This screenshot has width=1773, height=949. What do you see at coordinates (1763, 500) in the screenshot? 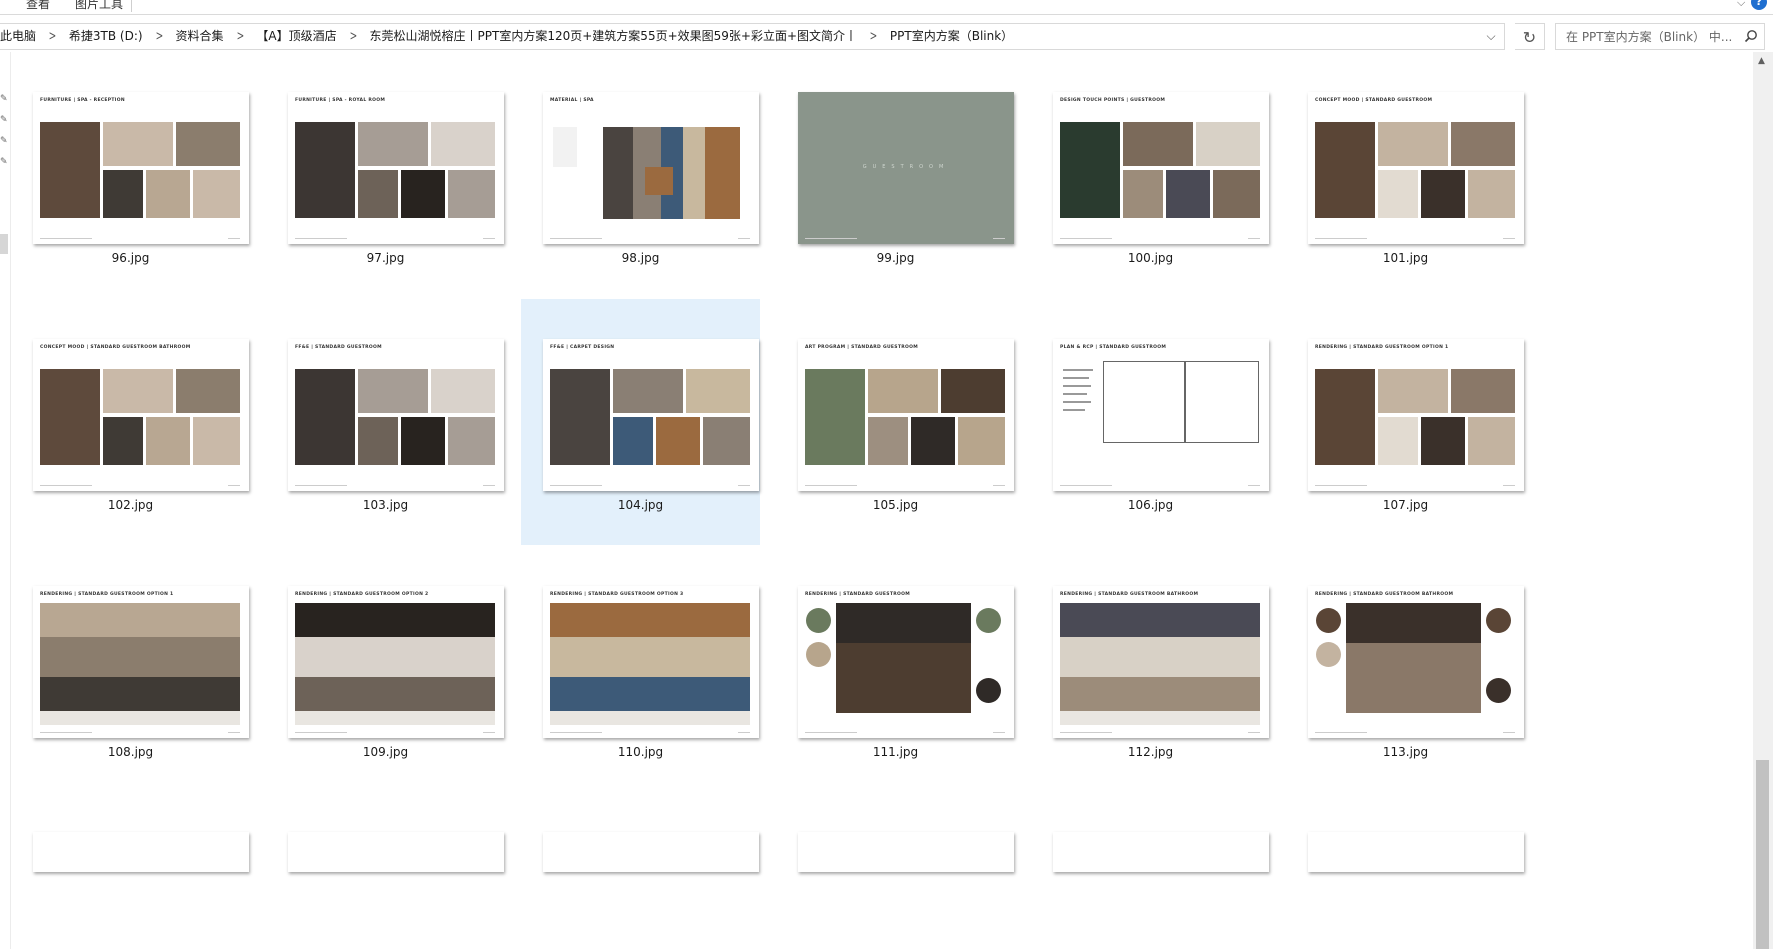
I see `vertical-scrollbar: ▲` at bounding box center [1763, 500].